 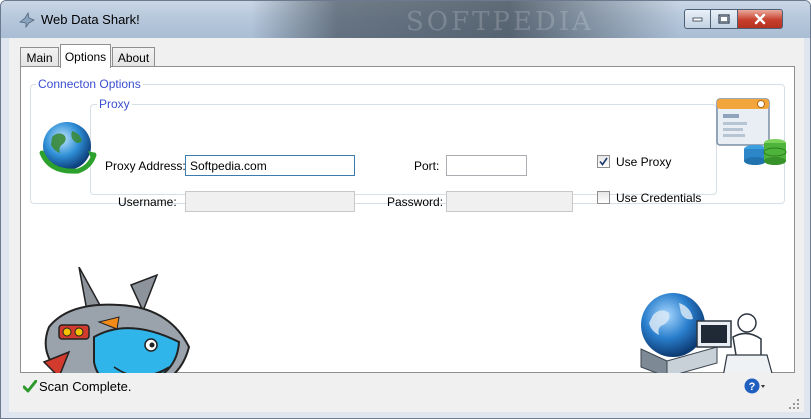 I want to click on use-proxy-checkbox, so click(x=603, y=161).